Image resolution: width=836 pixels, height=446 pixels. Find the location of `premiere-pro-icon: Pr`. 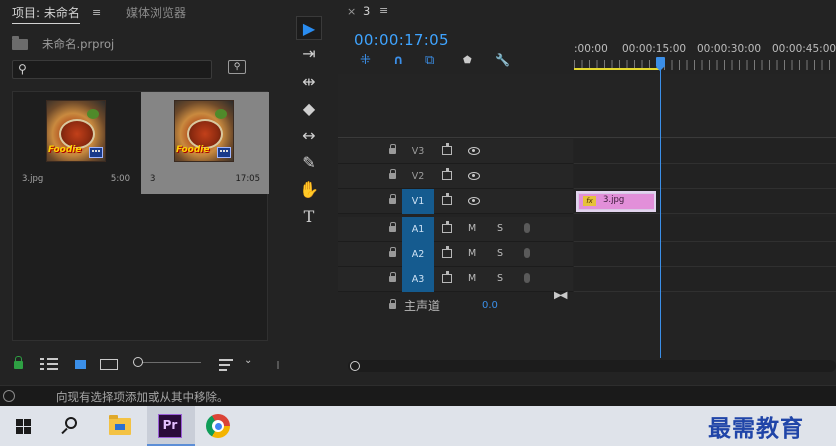

premiere-pro-icon: Pr is located at coordinates (170, 426).